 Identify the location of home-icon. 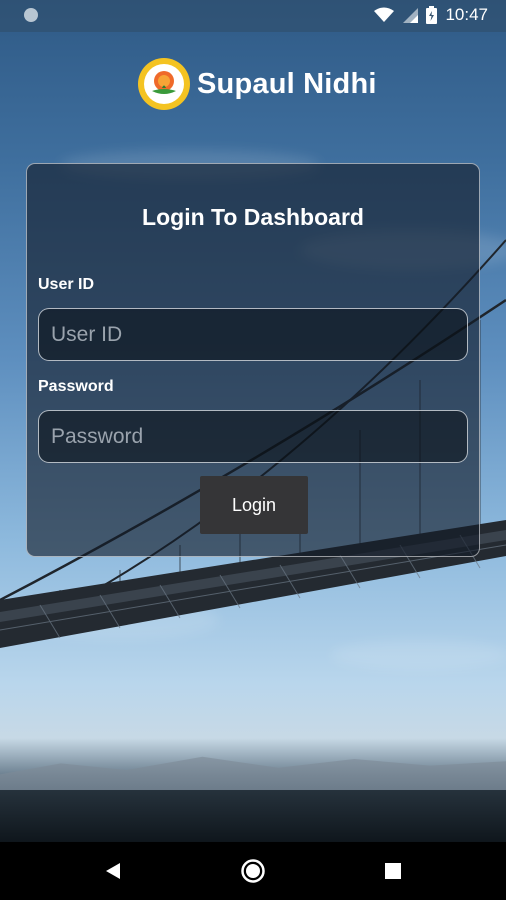
(253, 871).